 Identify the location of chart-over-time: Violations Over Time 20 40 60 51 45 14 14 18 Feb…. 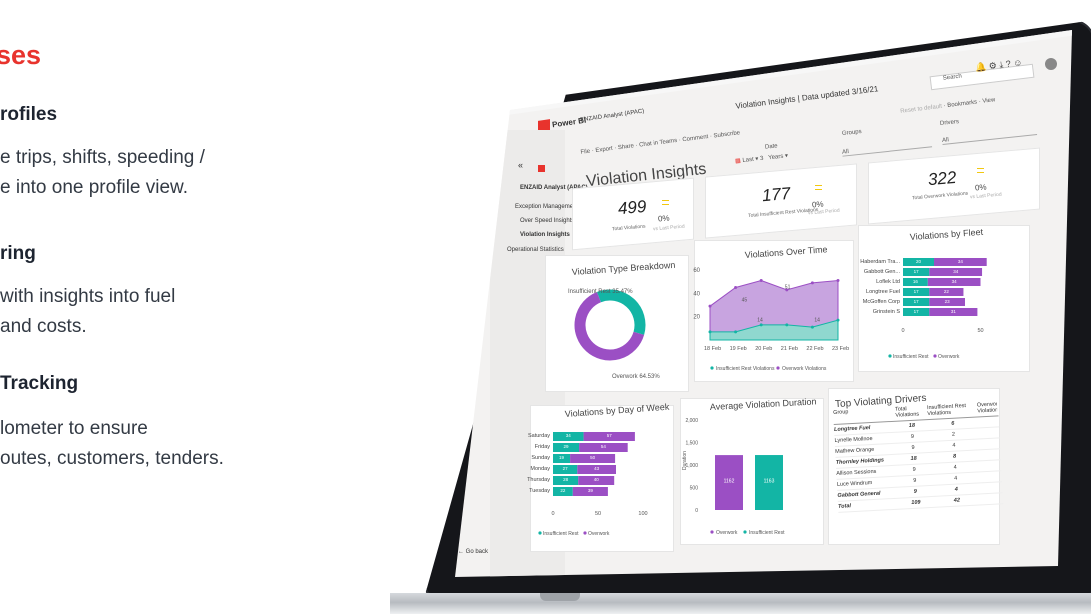
(771, 308).